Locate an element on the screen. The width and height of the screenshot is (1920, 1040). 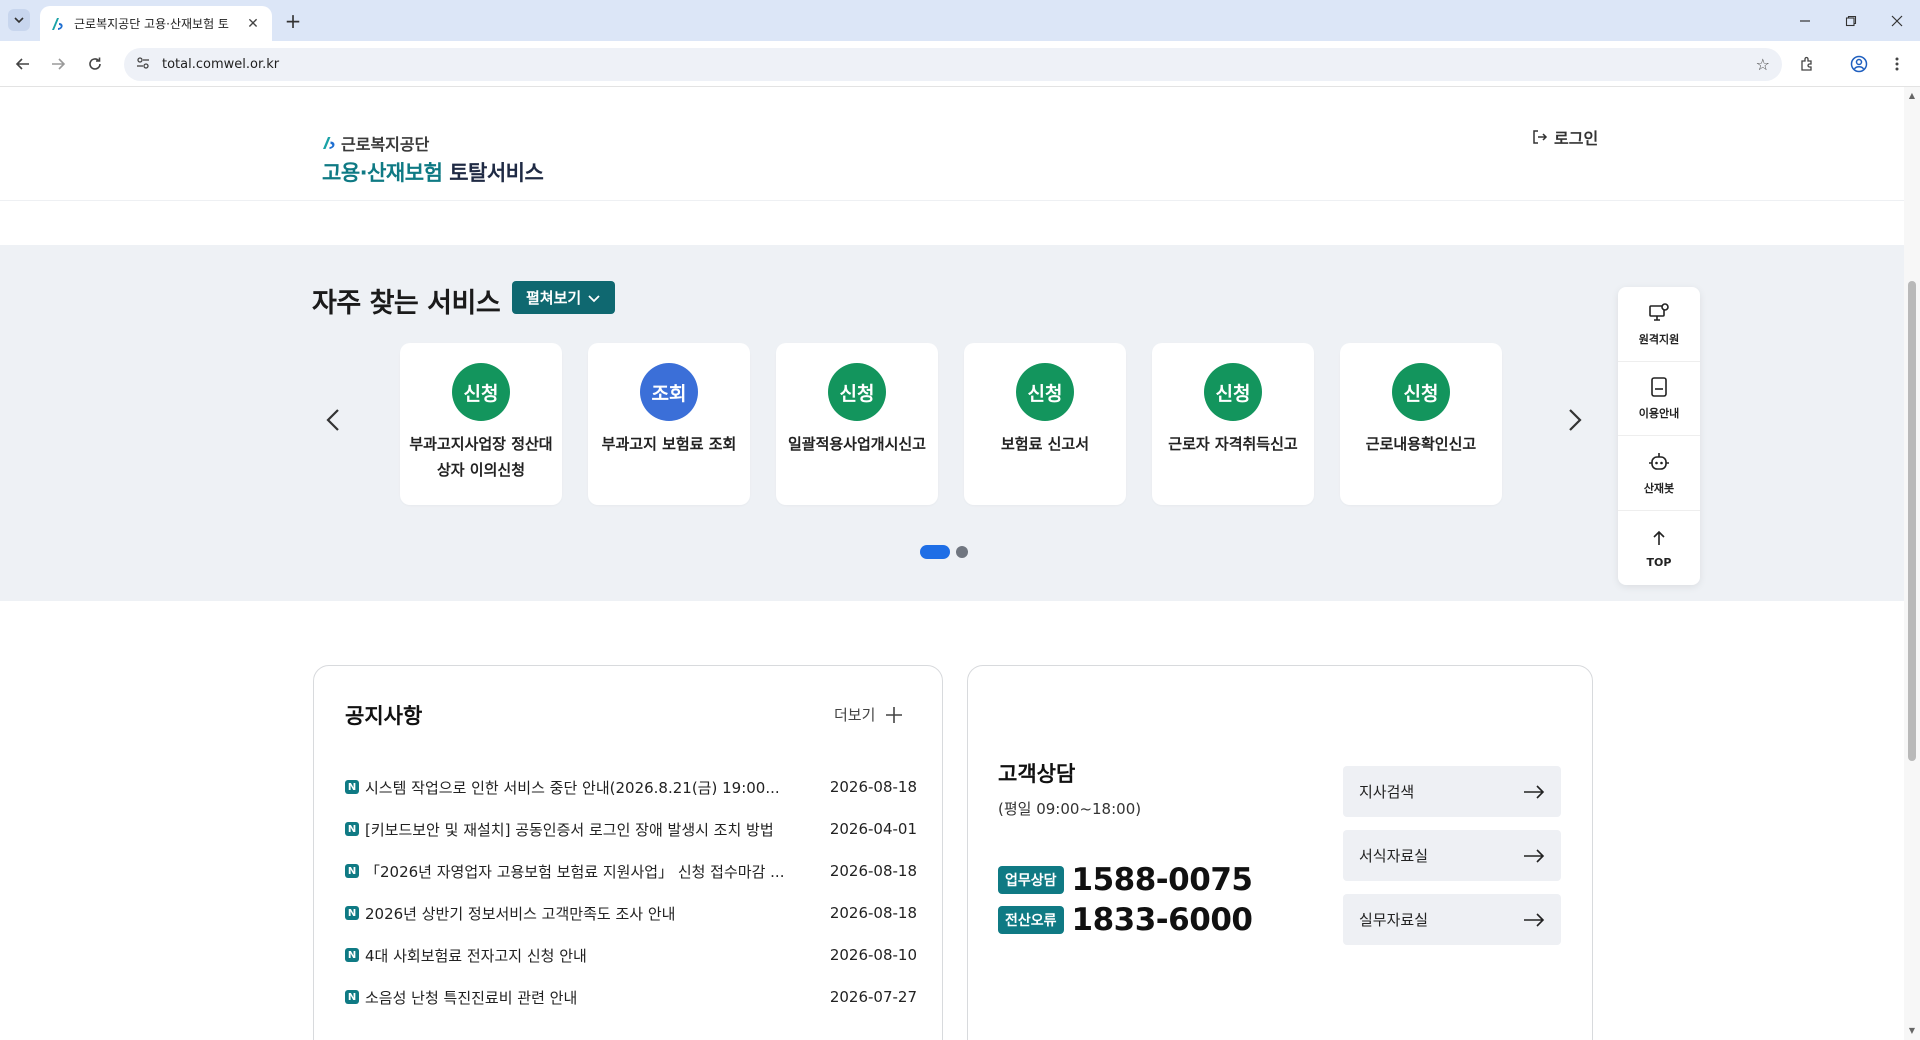
service-card: 신청 근로자 자격취득신고 is located at coordinates (1233, 424).